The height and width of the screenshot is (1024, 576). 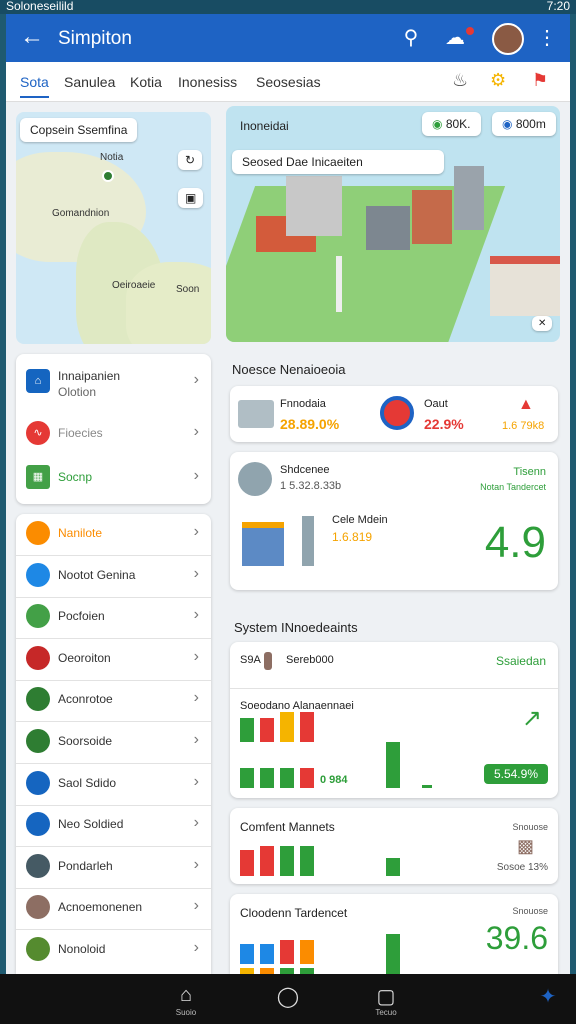 I want to click on recent-apps-icon: ▢, so click(x=386, y=996).